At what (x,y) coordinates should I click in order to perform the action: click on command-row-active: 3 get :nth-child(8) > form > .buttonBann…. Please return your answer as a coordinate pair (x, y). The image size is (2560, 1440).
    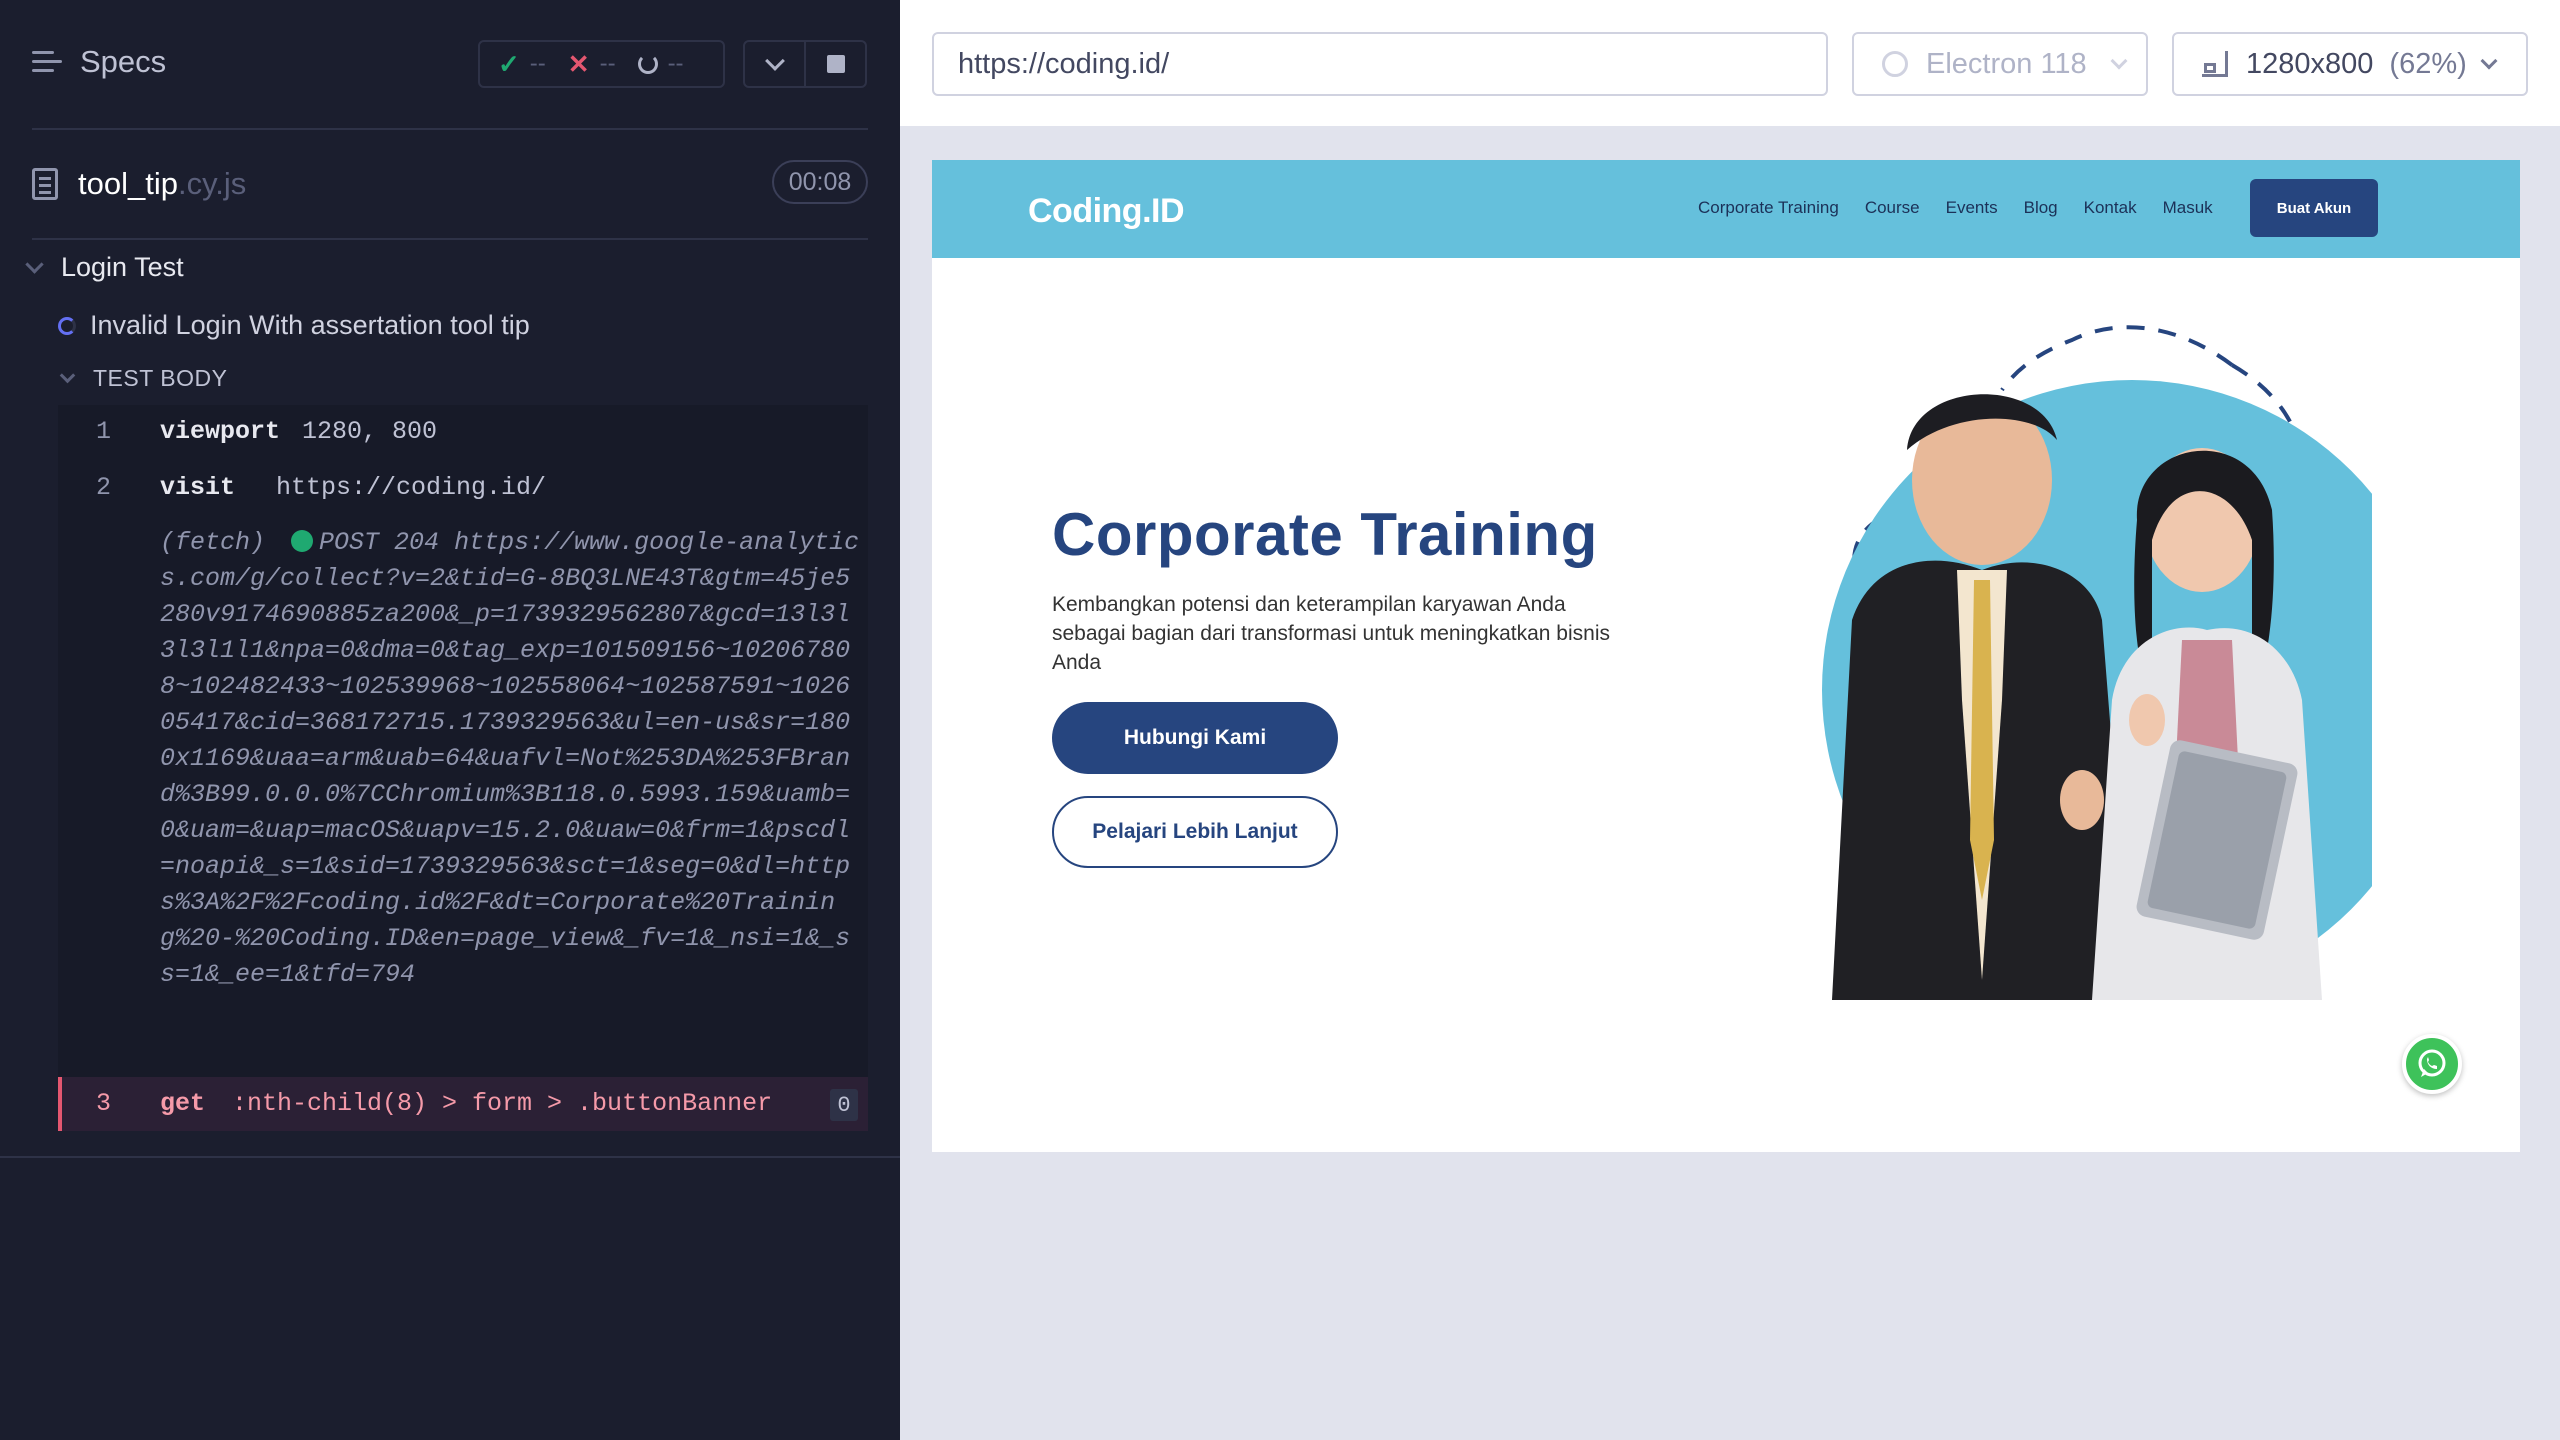
    Looking at the image, I should click on (463, 1104).